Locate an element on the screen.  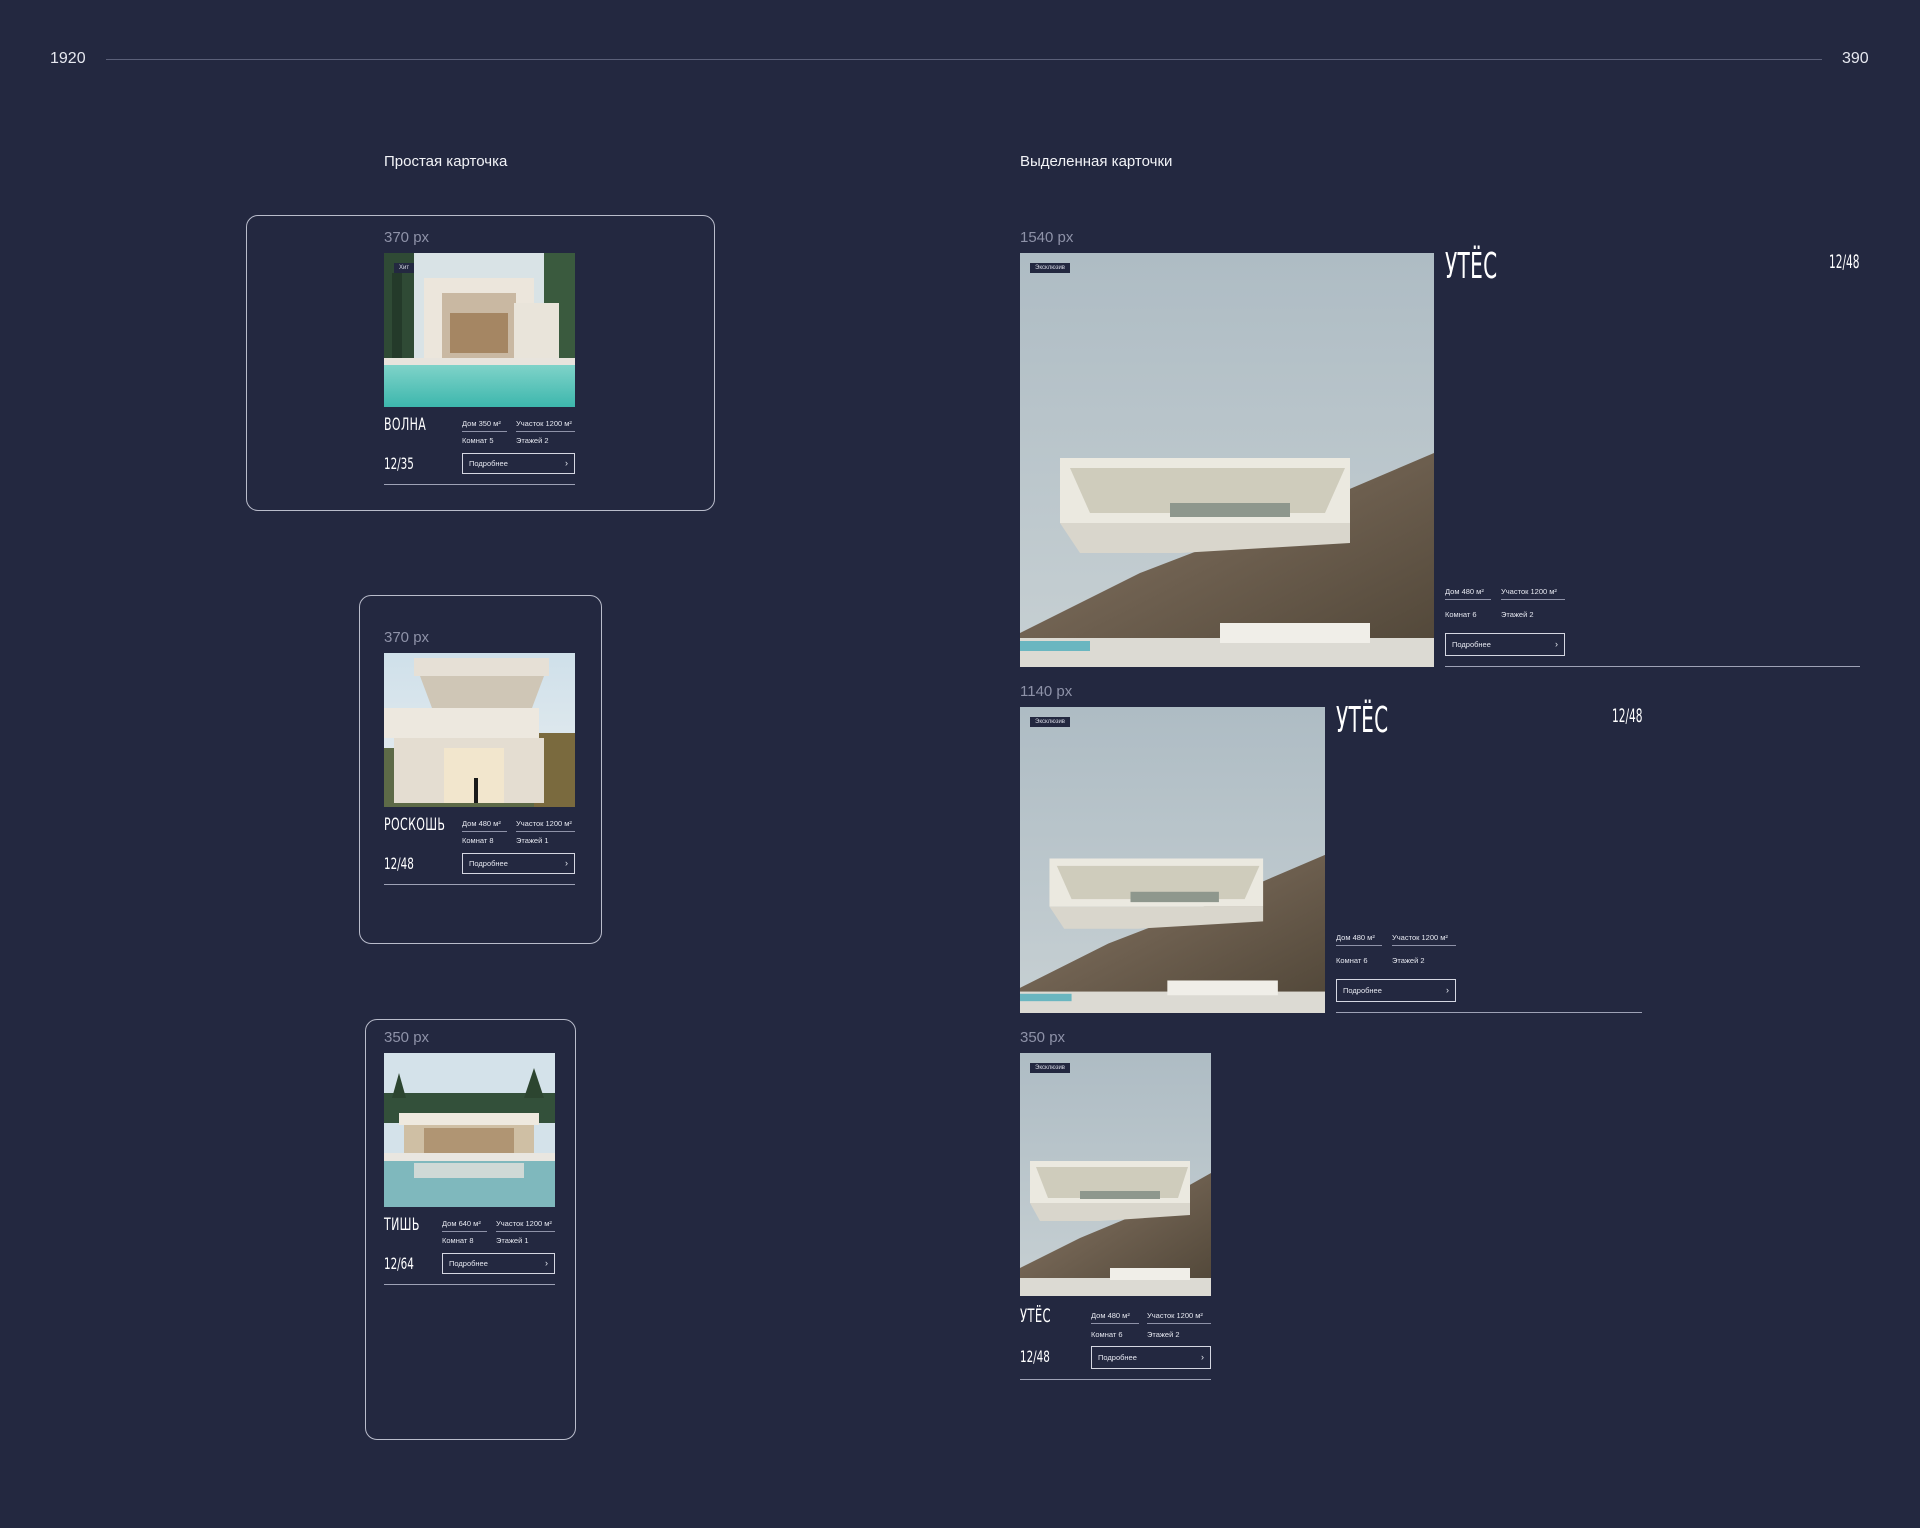
house-photo: Хит is located at coordinates (479, 330).